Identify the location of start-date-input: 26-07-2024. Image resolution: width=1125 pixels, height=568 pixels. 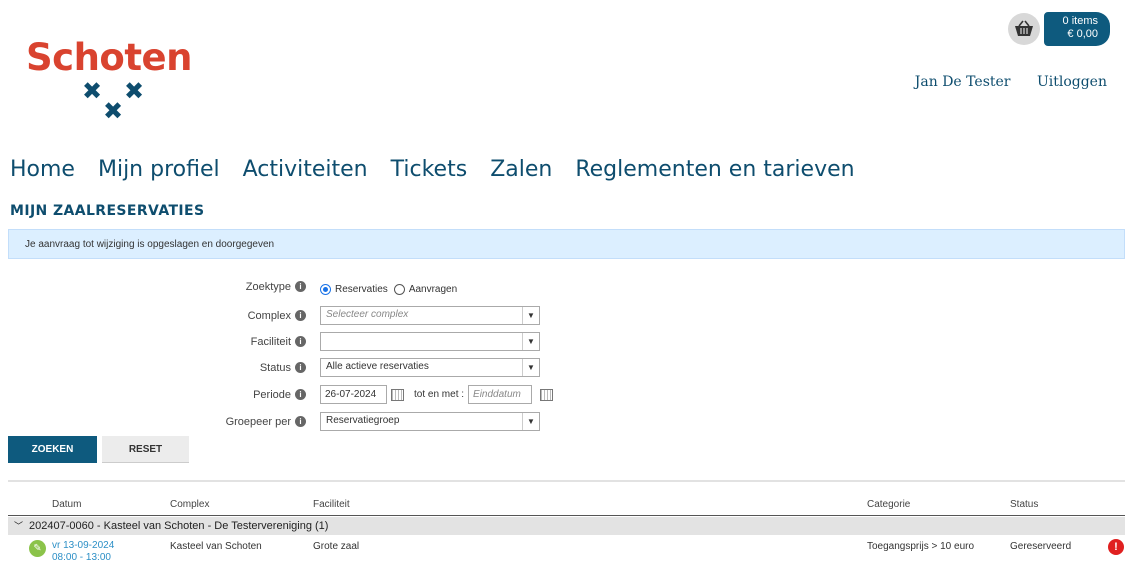
(353, 394).